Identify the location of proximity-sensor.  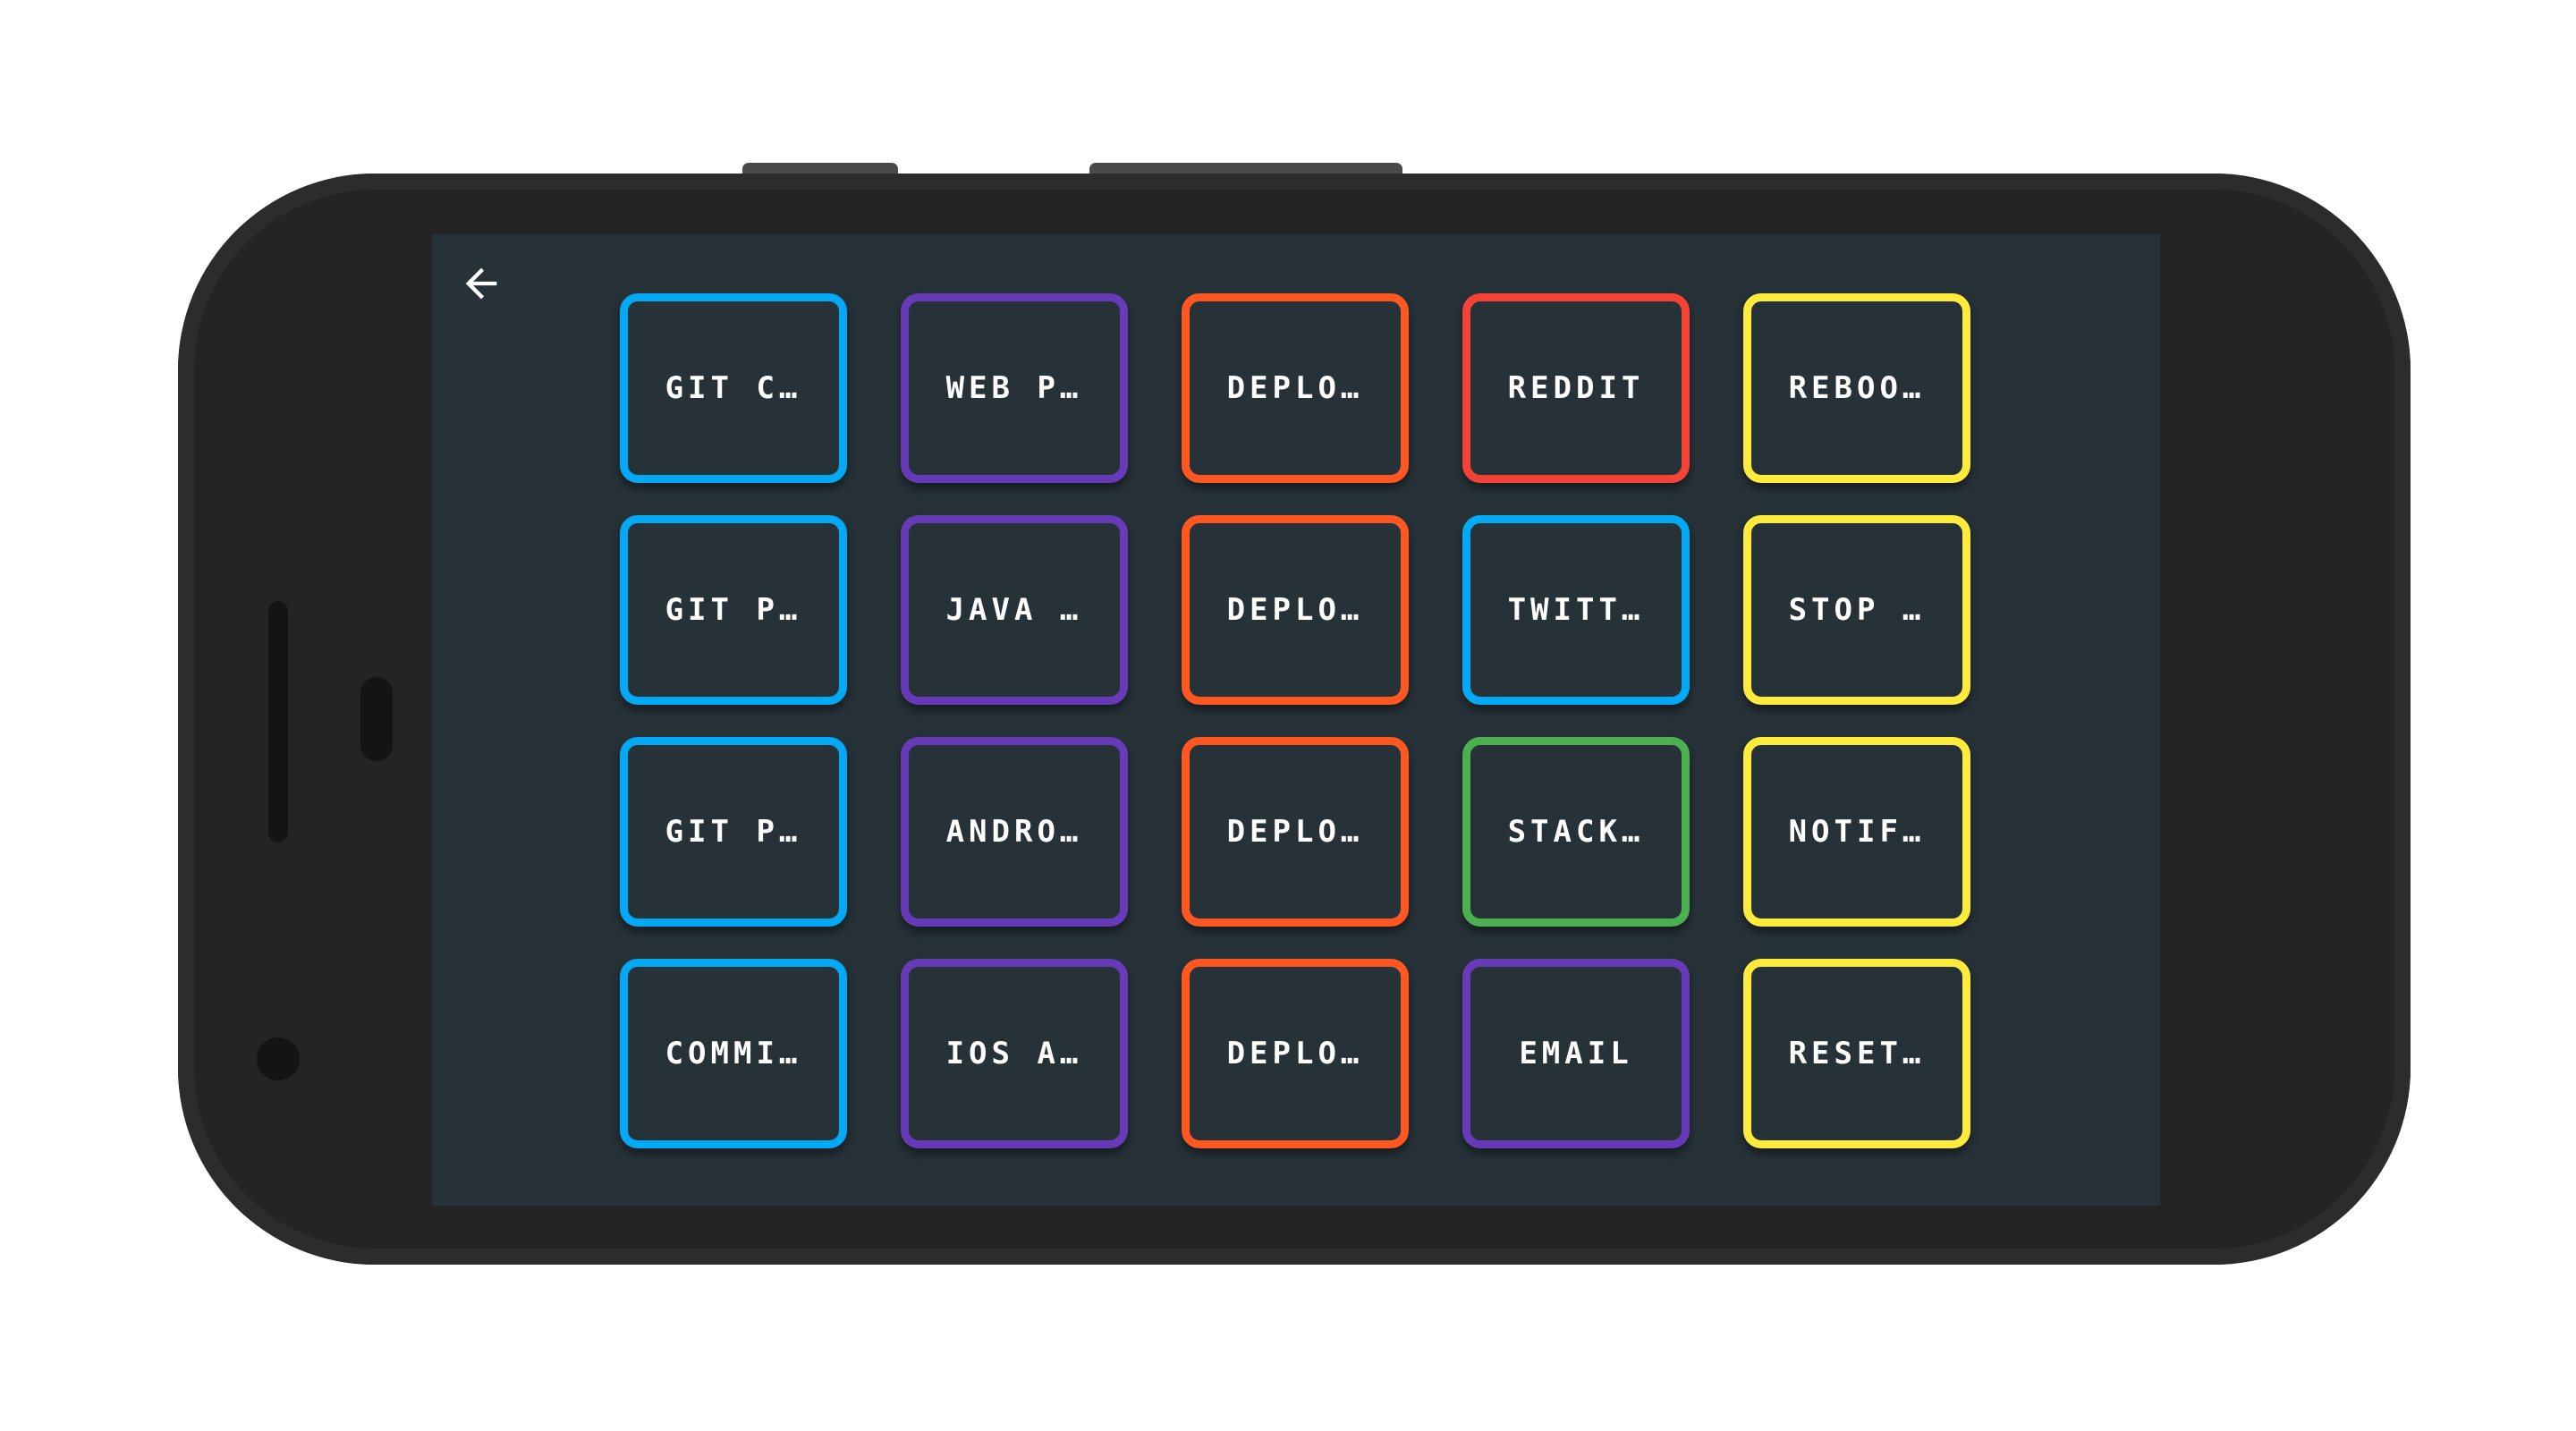
(376, 719).